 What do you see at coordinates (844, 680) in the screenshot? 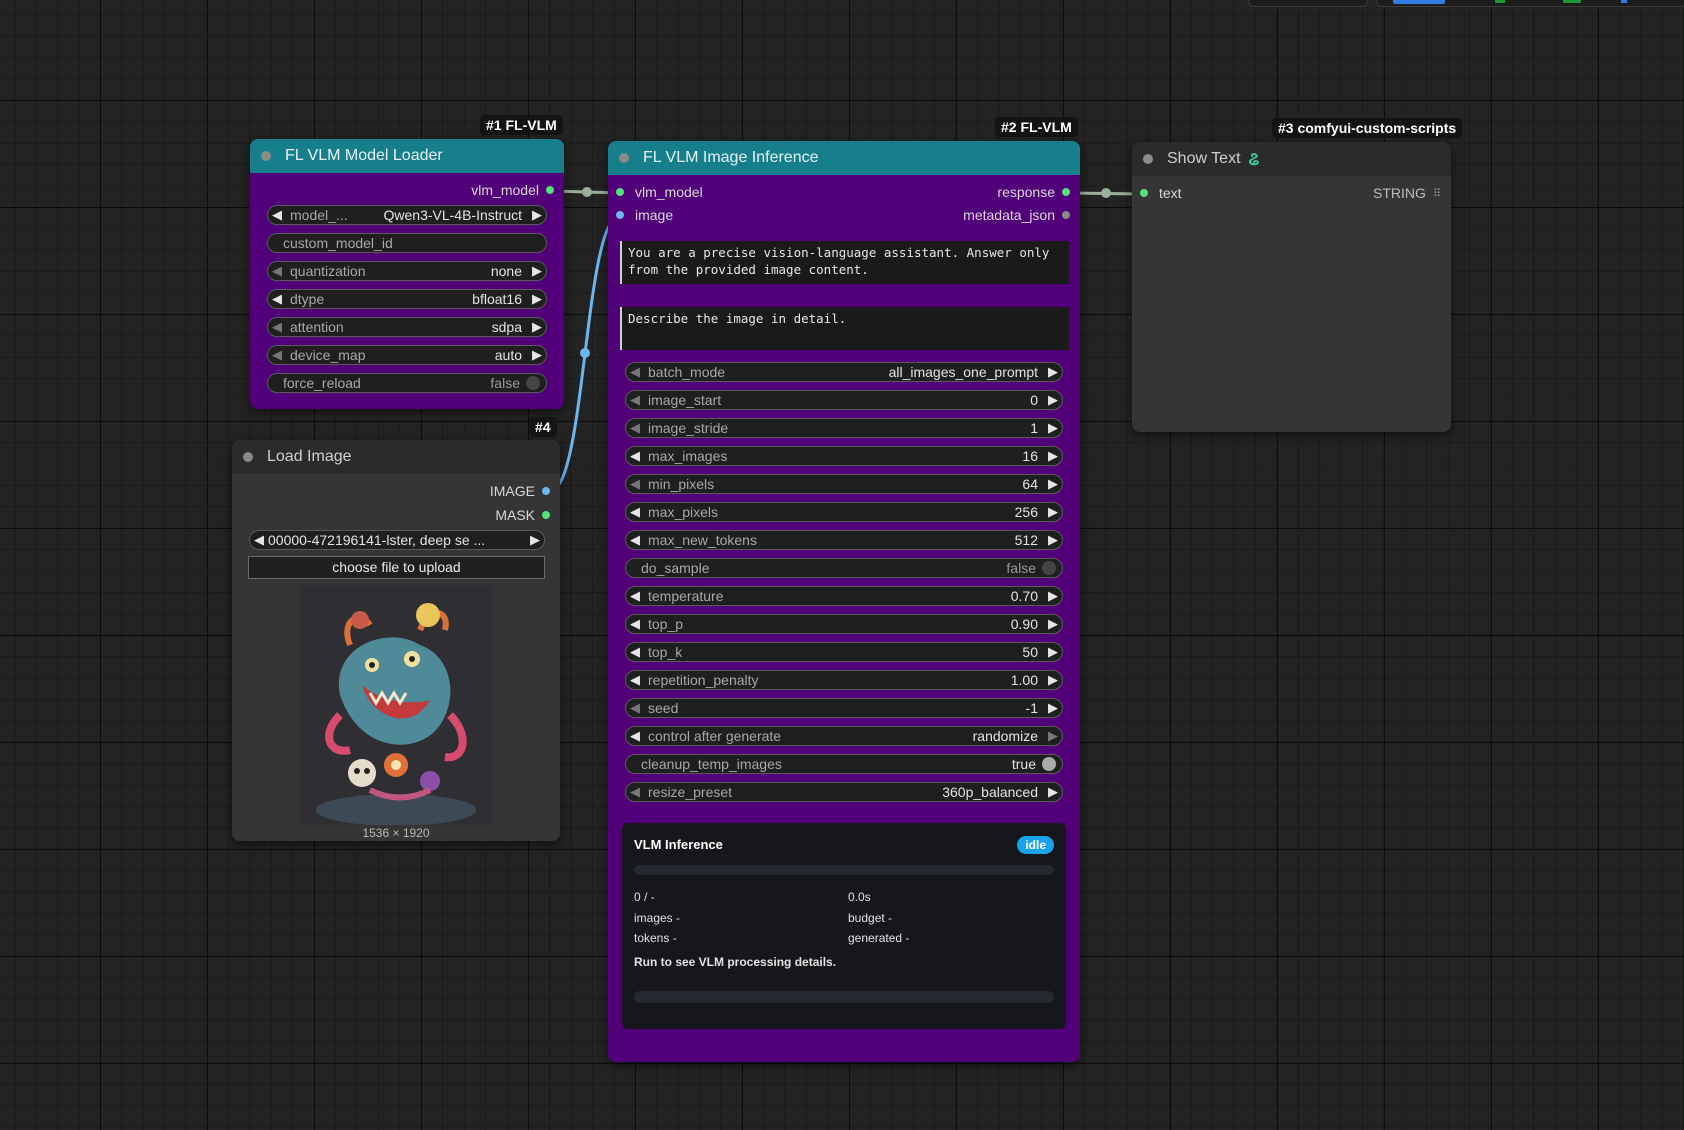
I see `widget-repetition-penalty: ◀ repetition_penalty 1.00 ▶` at bounding box center [844, 680].